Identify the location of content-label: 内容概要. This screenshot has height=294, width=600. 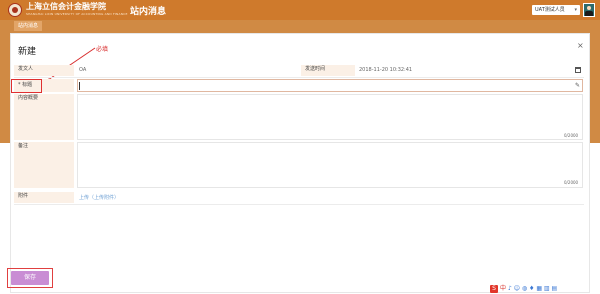
(44, 117).